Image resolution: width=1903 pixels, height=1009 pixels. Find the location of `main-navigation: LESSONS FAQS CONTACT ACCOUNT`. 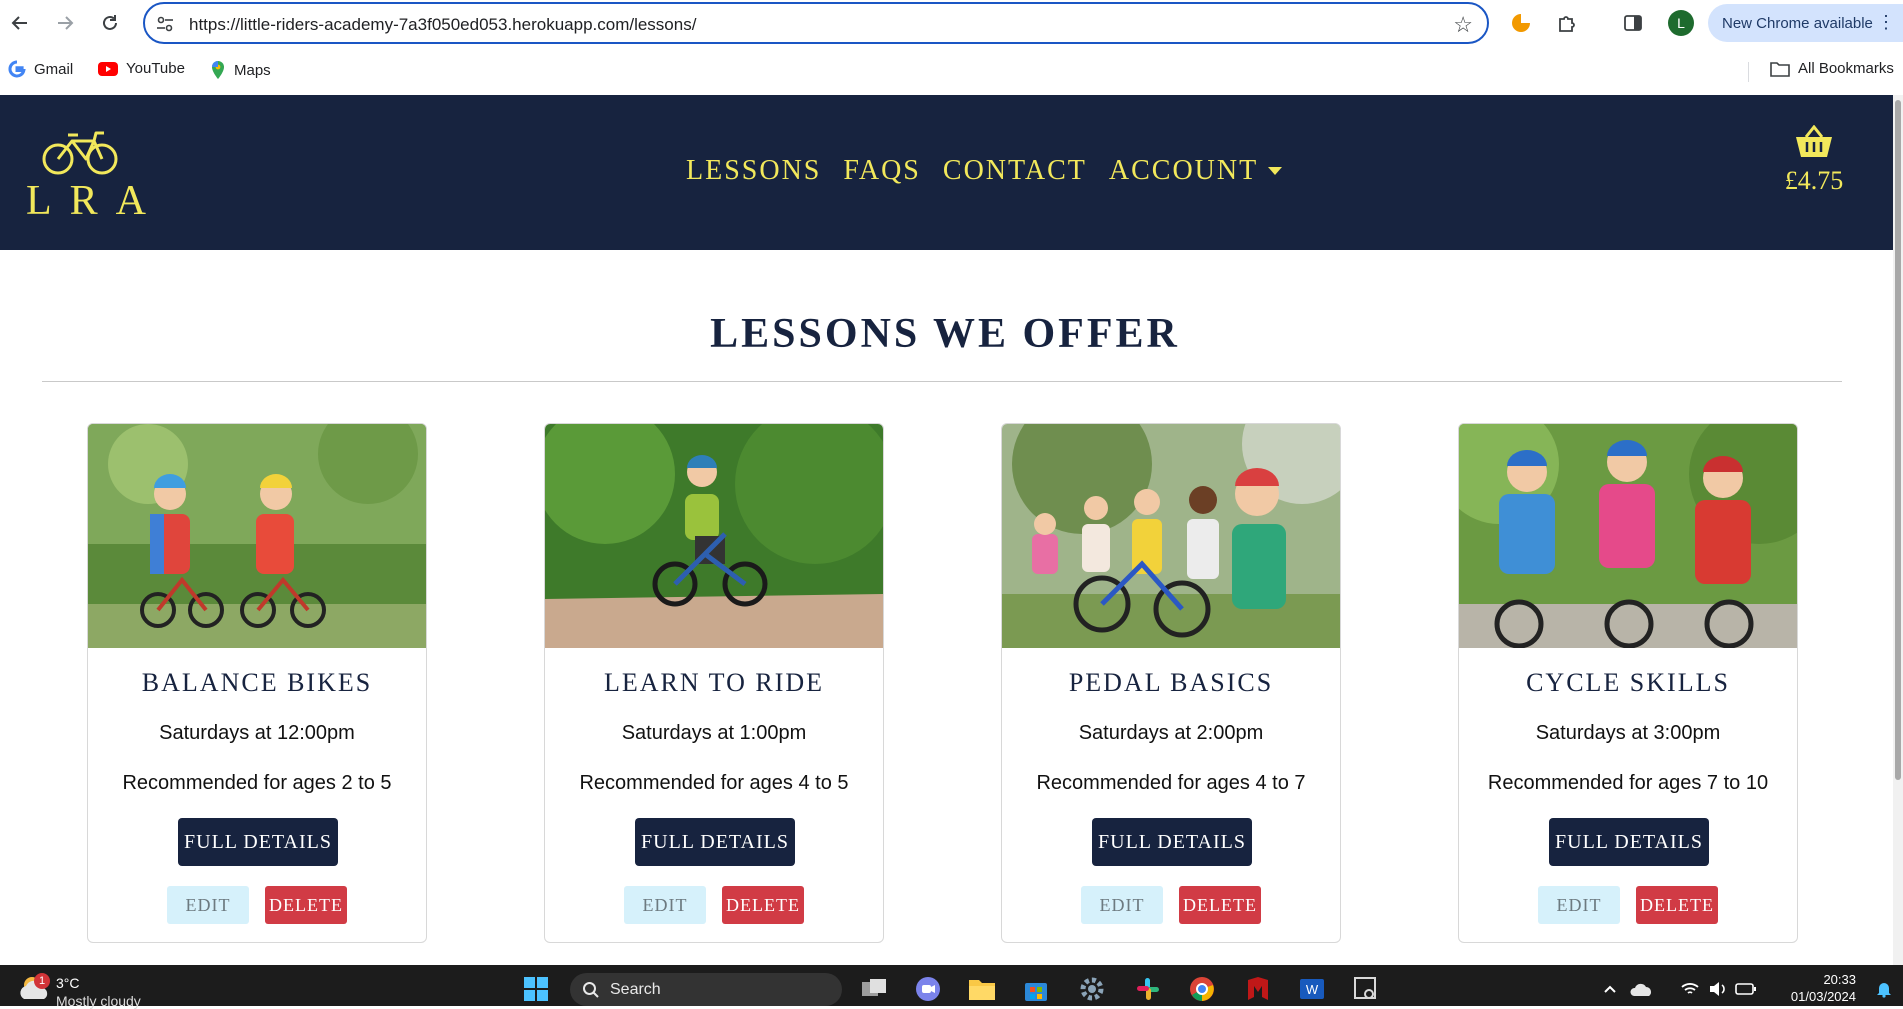

main-navigation: LESSONS FAQS CONTACT ACCOUNT is located at coordinates (984, 171).